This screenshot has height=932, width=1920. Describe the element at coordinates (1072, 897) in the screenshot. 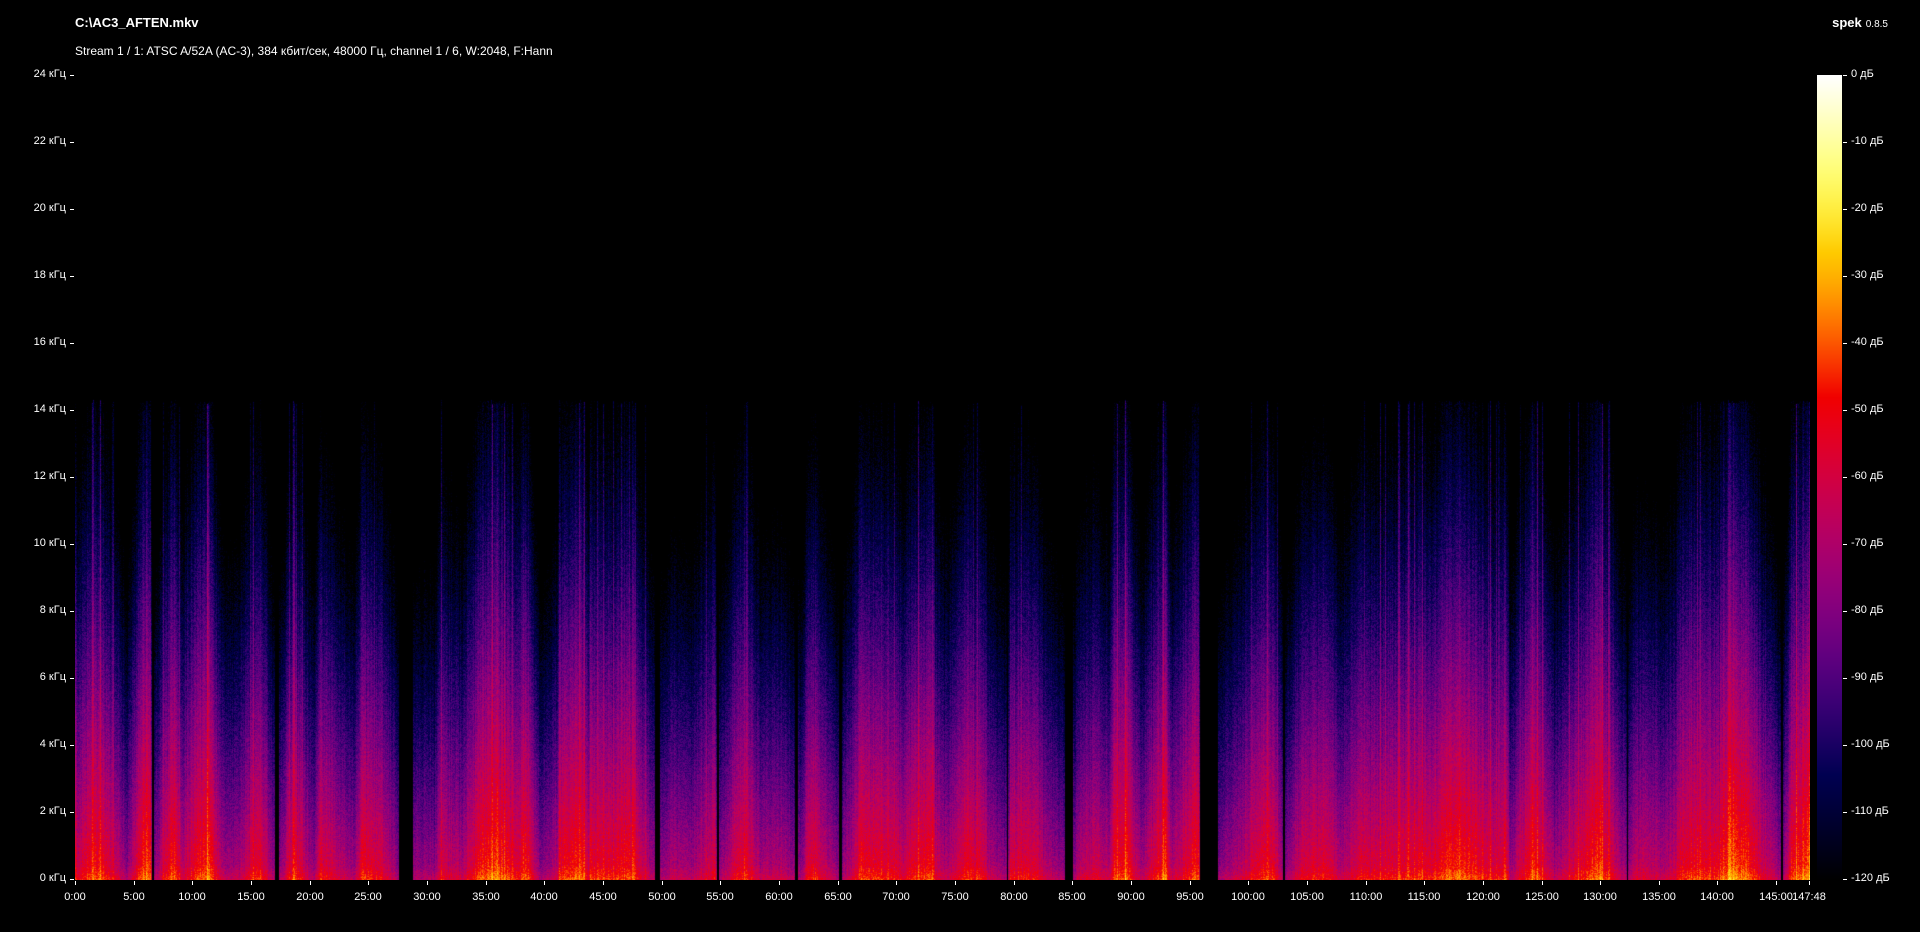

I see `x-tick-label: 85:00` at that location.